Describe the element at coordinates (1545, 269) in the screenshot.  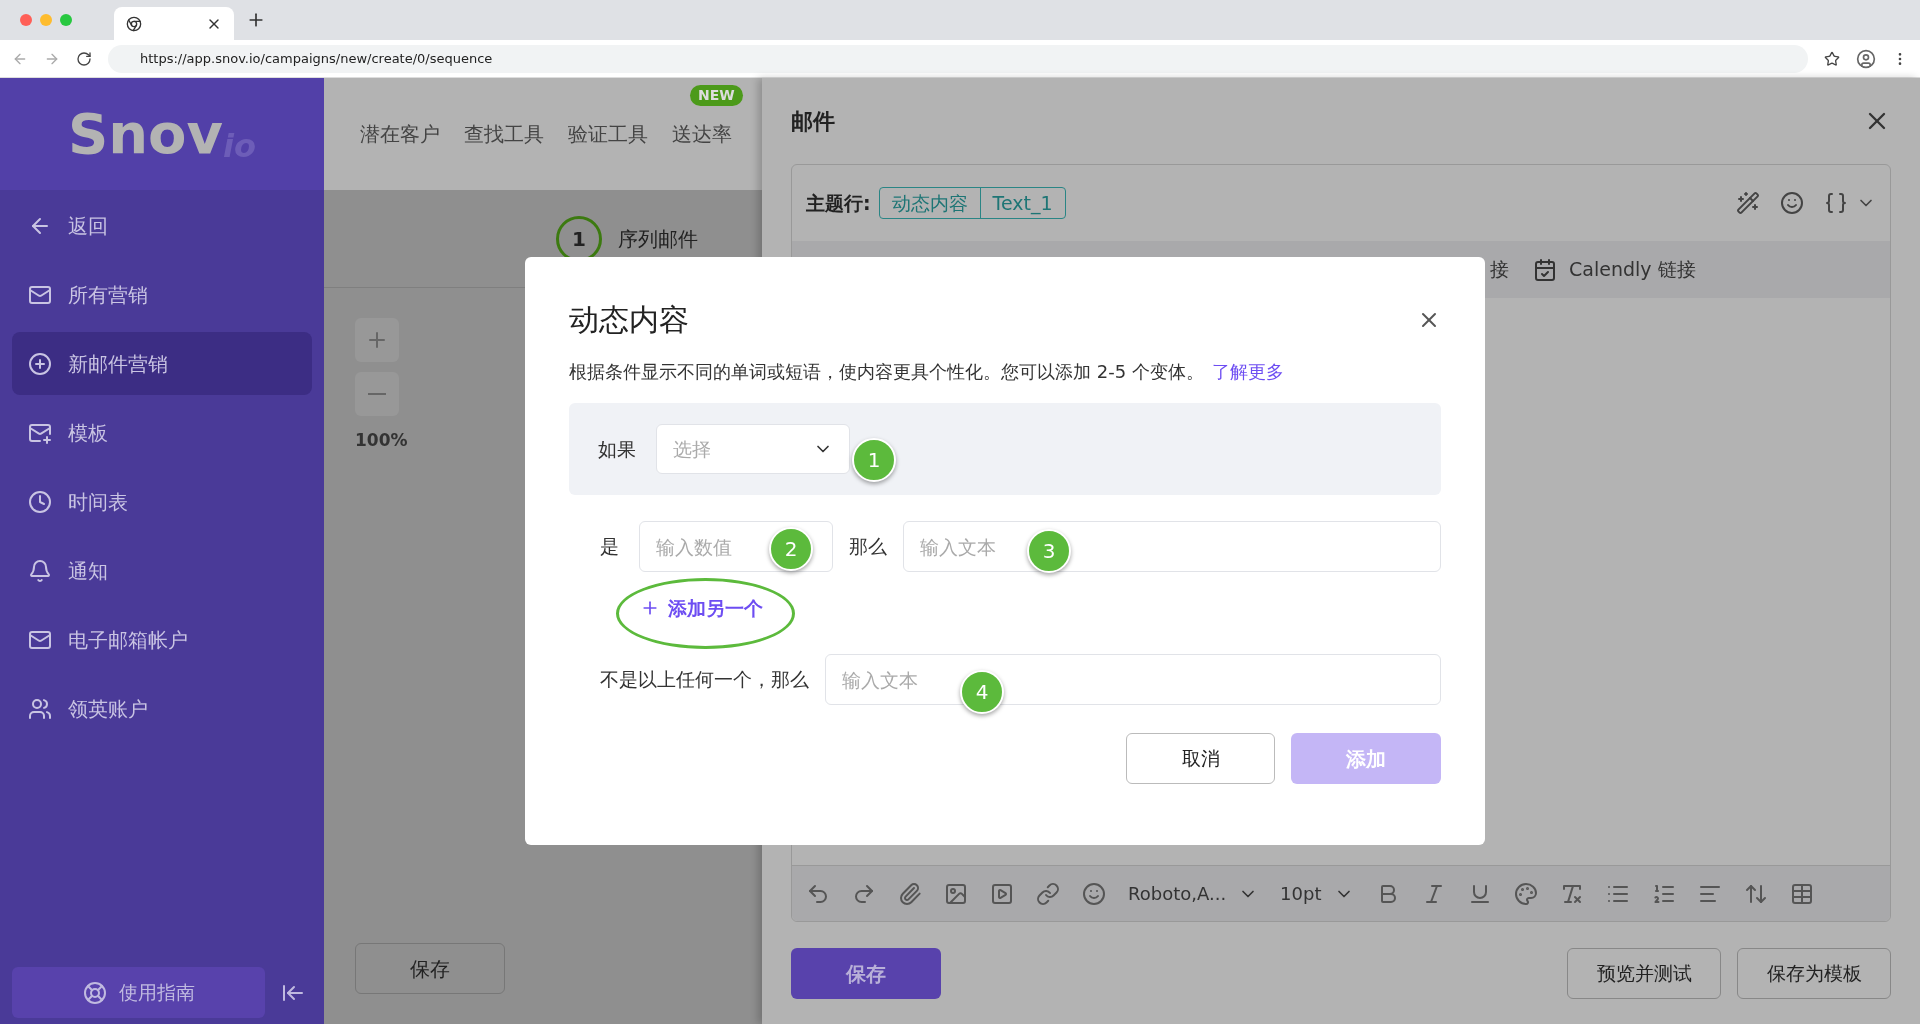
I see `calendar-icon` at that location.